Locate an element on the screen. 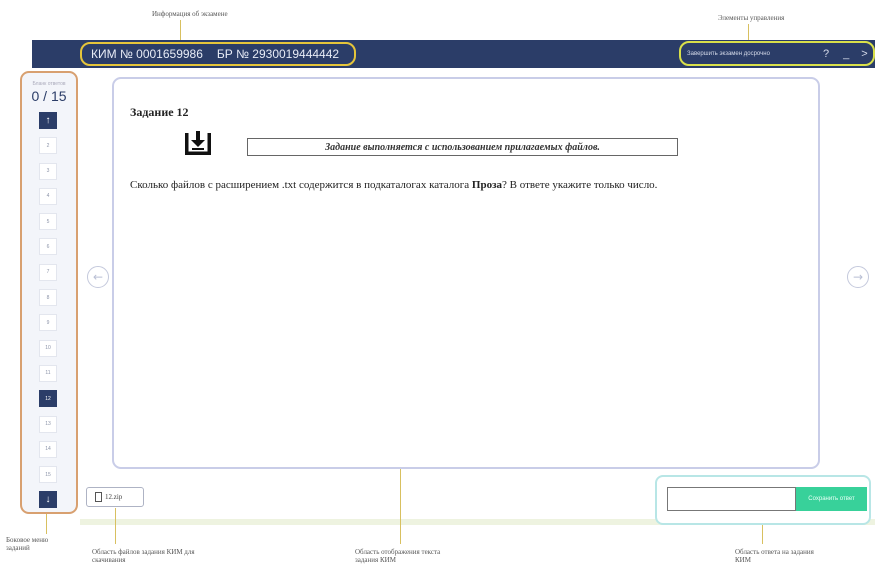  kim-number: КИМ № 0001659986 is located at coordinates (147, 54).